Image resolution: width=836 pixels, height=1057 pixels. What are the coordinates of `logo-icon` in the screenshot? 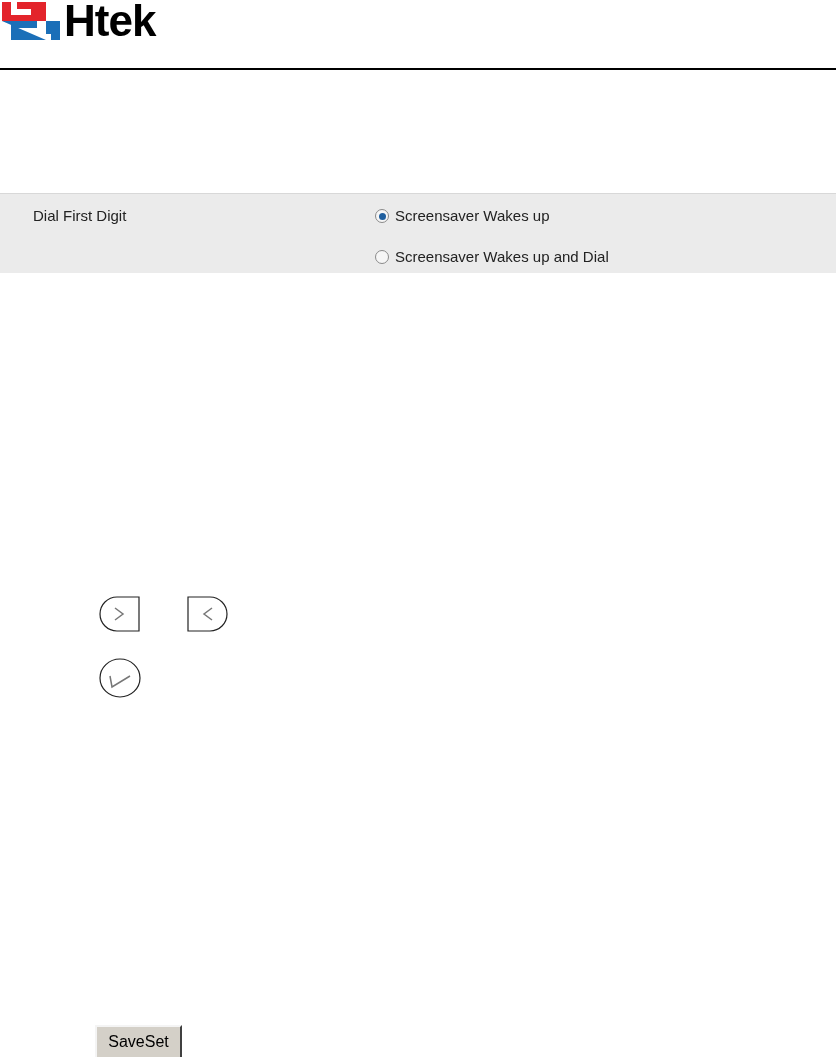 It's located at (31, 21).